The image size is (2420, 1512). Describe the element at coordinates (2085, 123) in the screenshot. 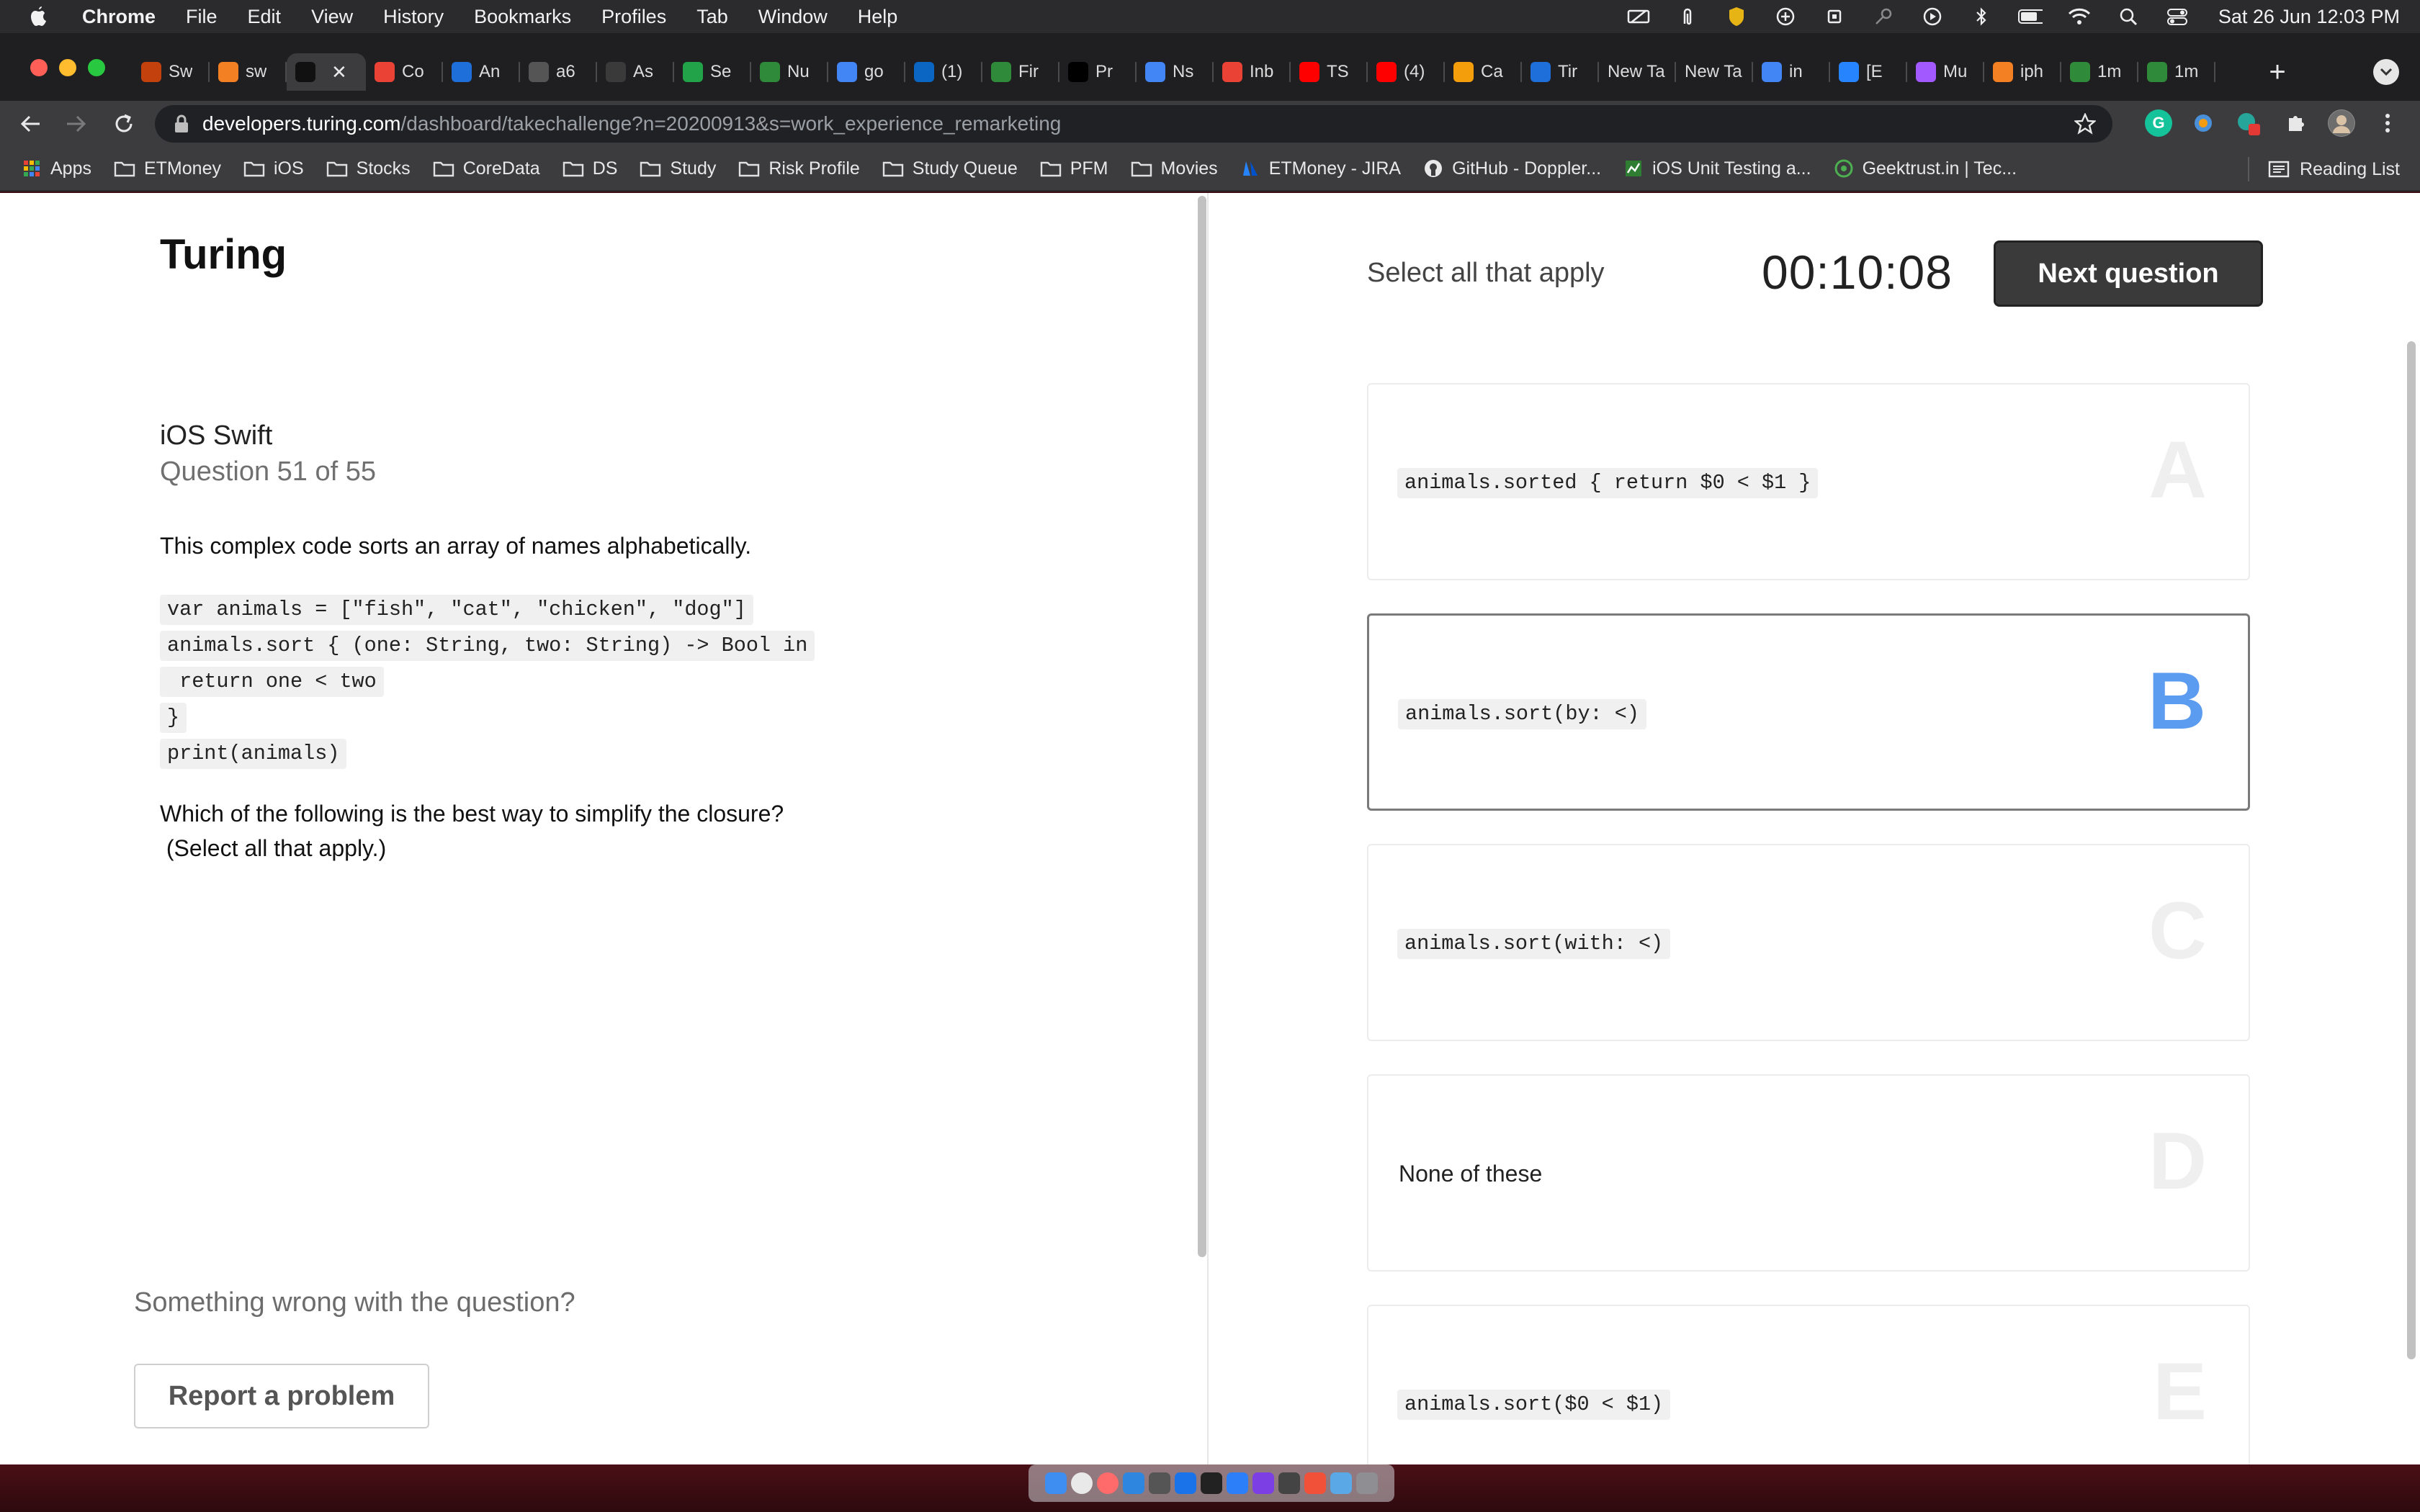

I see `bookmark-star-icon` at that location.